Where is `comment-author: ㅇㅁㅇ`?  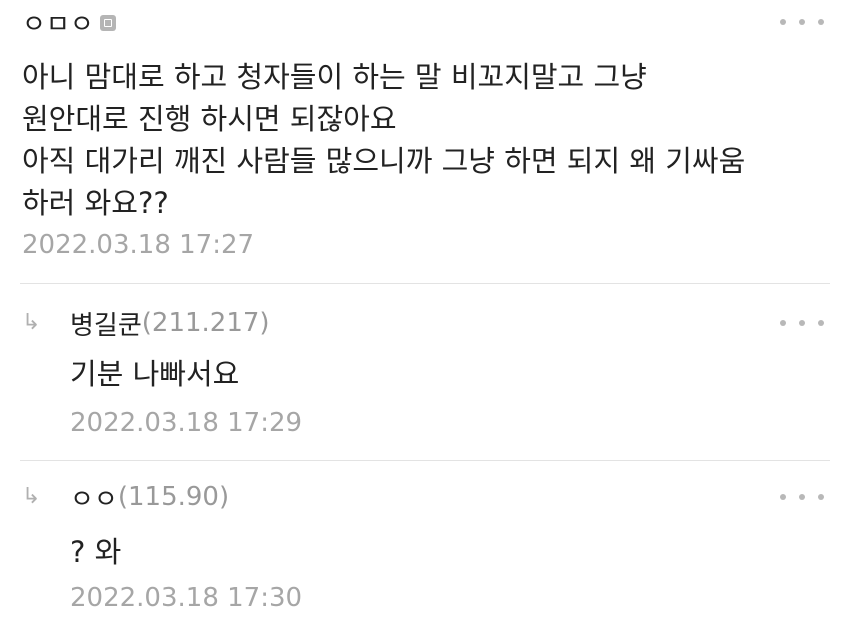 comment-author: ㅇㅁㅇ is located at coordinates (58, 22).